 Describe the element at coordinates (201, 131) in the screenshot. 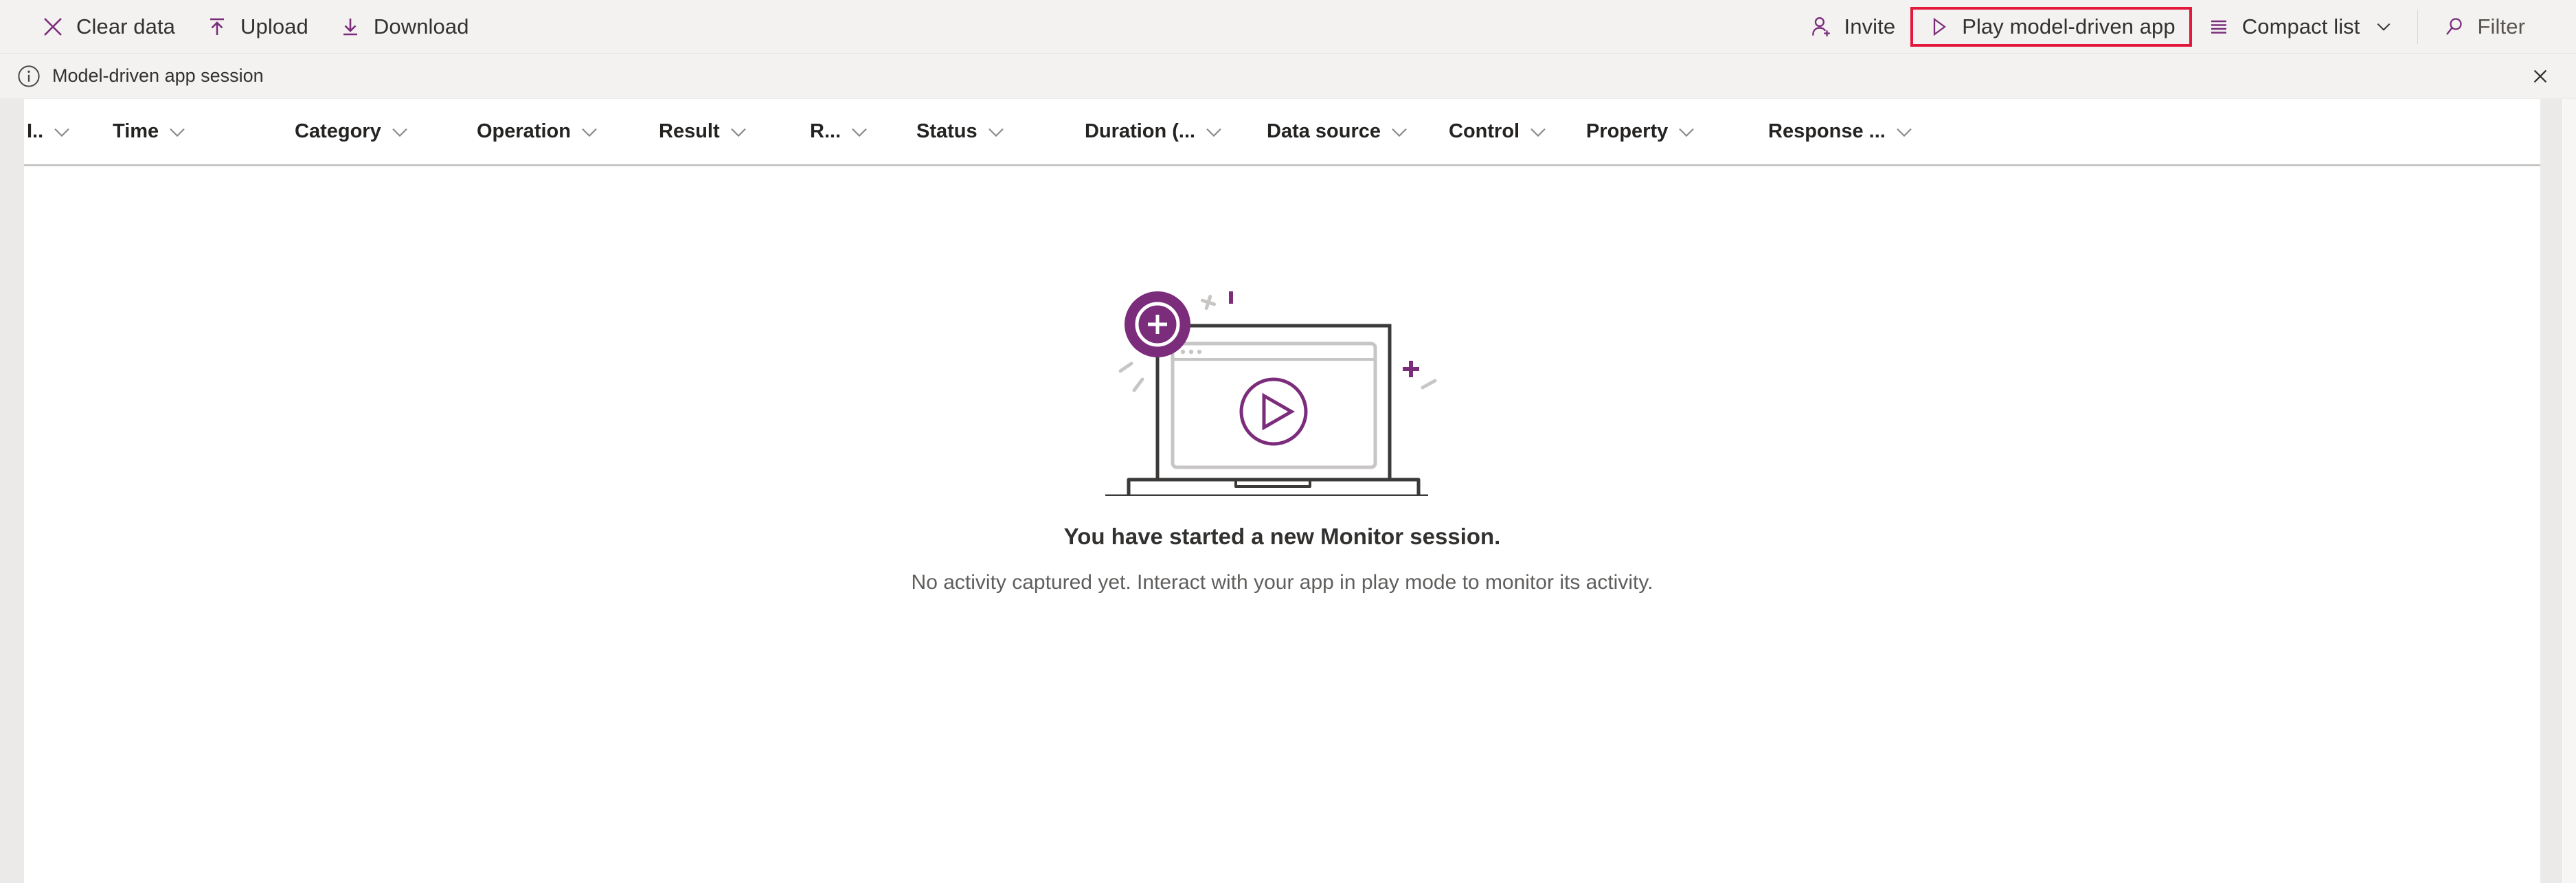

I see `column-header-time: Time` at that location.